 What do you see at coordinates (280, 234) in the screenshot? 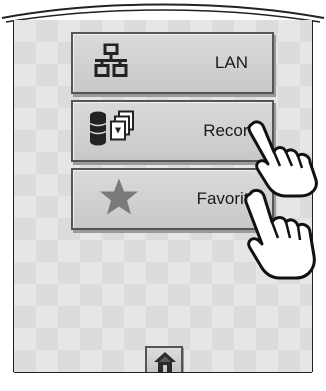
I see `pointing-hand-icon` at bounding box center [280, 234].